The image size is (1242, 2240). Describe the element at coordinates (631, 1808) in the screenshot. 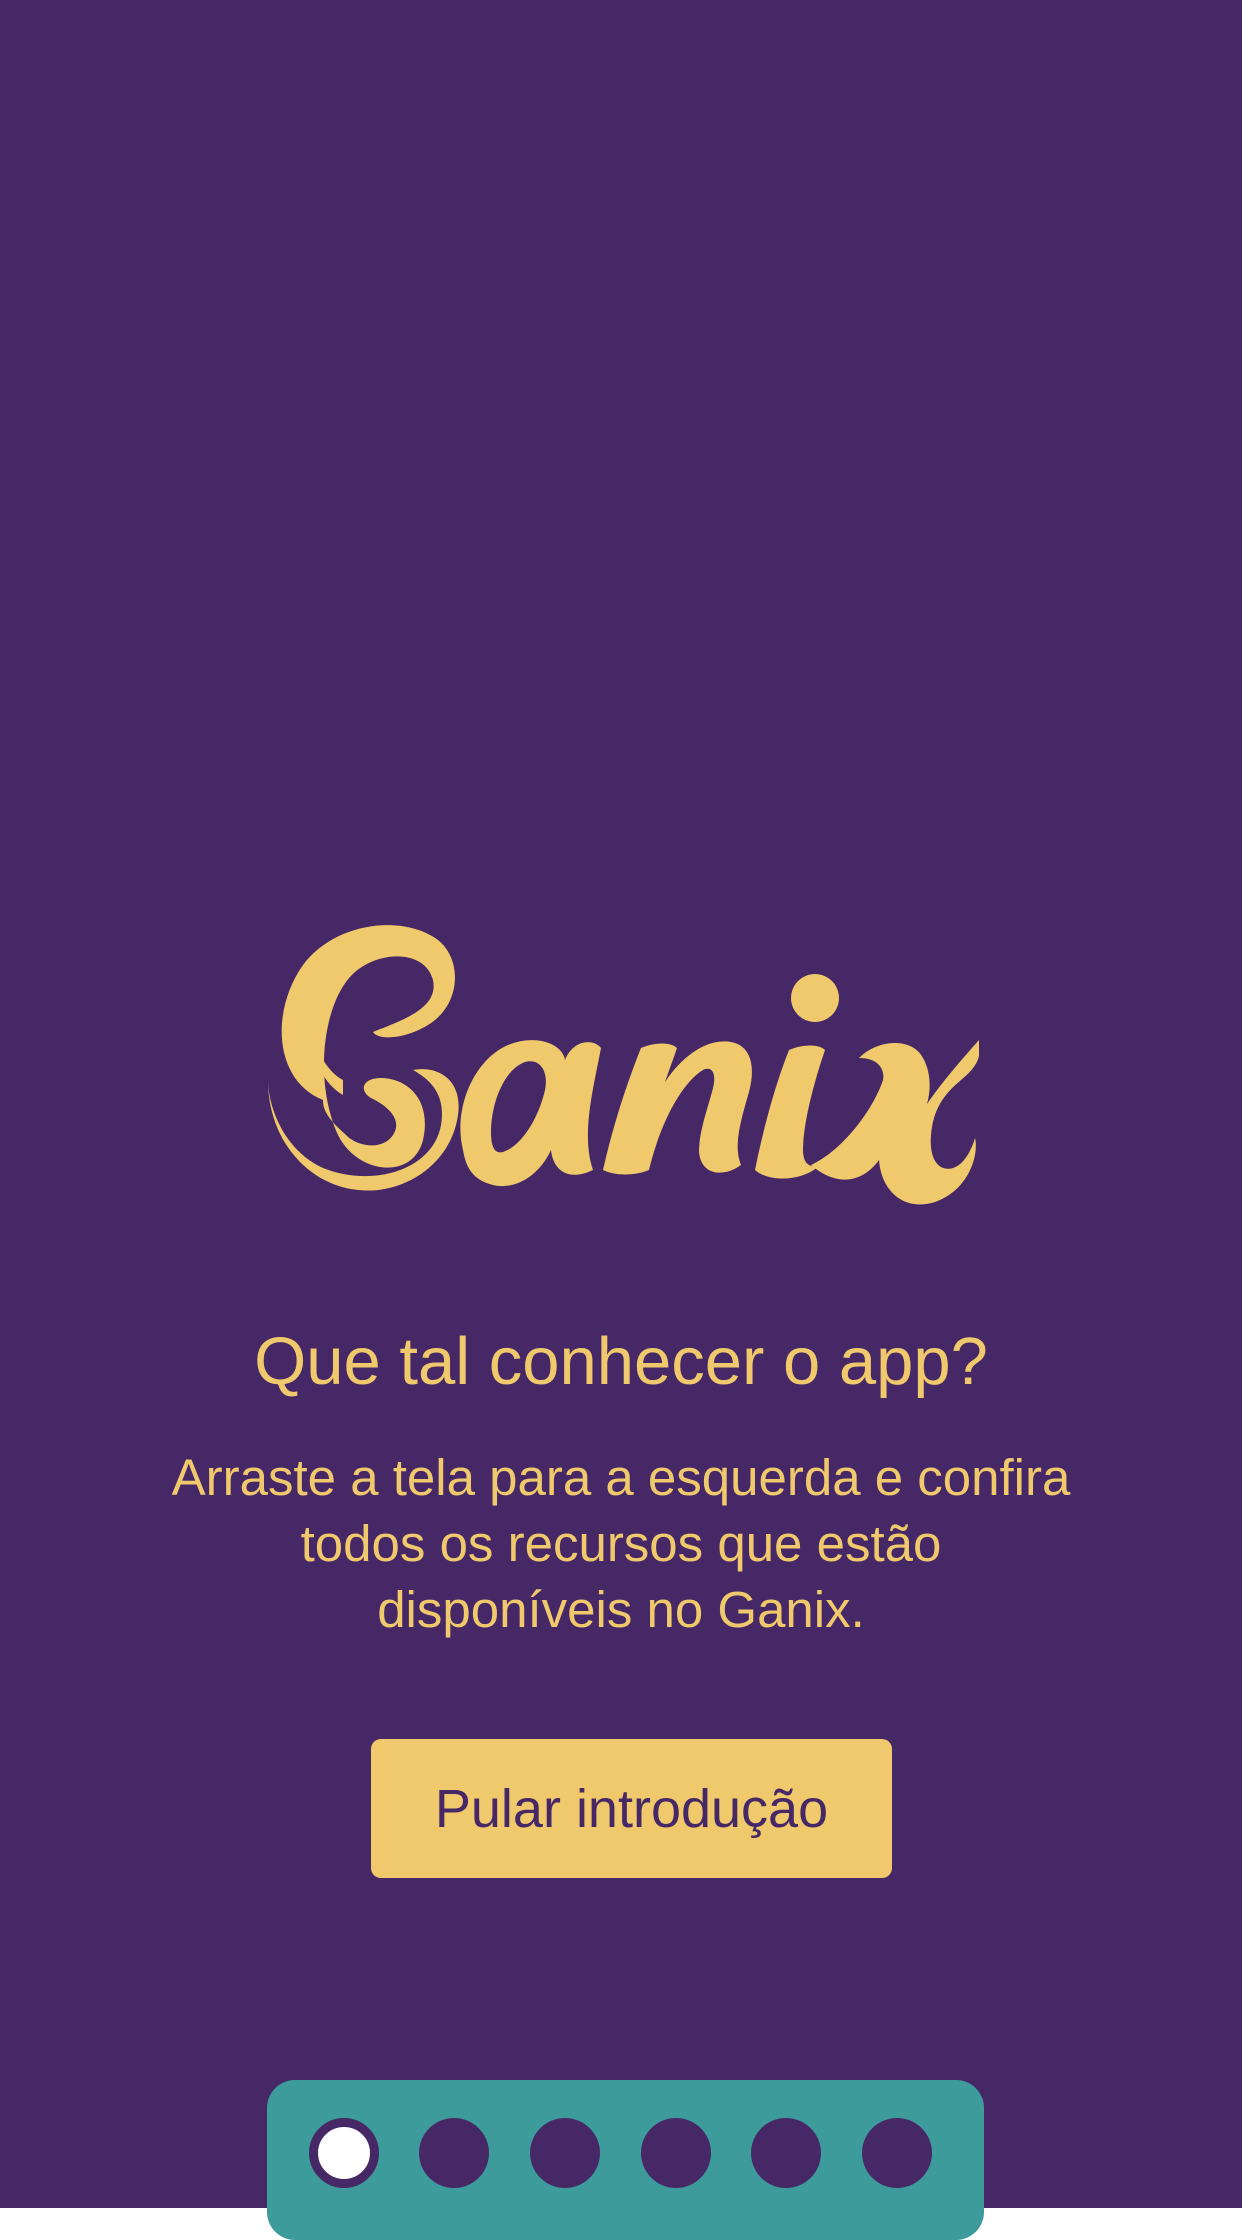

I see `skip-intro-button: Pular introdução` at that location.